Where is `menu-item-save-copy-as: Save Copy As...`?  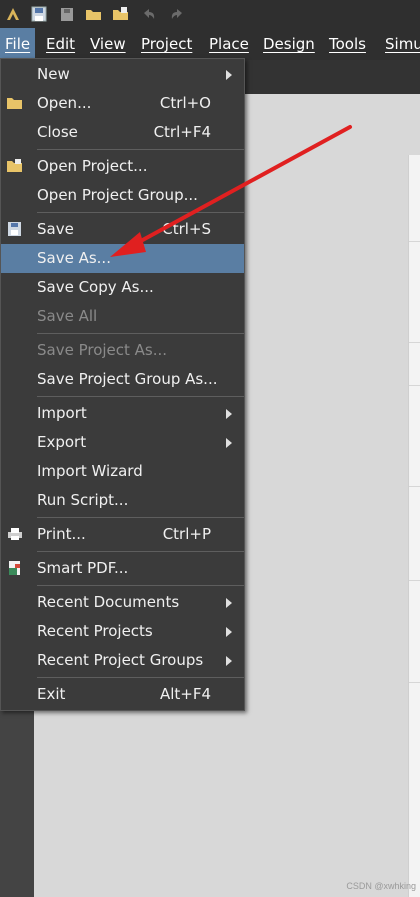 menu-item-save-copy-as: Save Copy As... is located at coordinates (122, 287).